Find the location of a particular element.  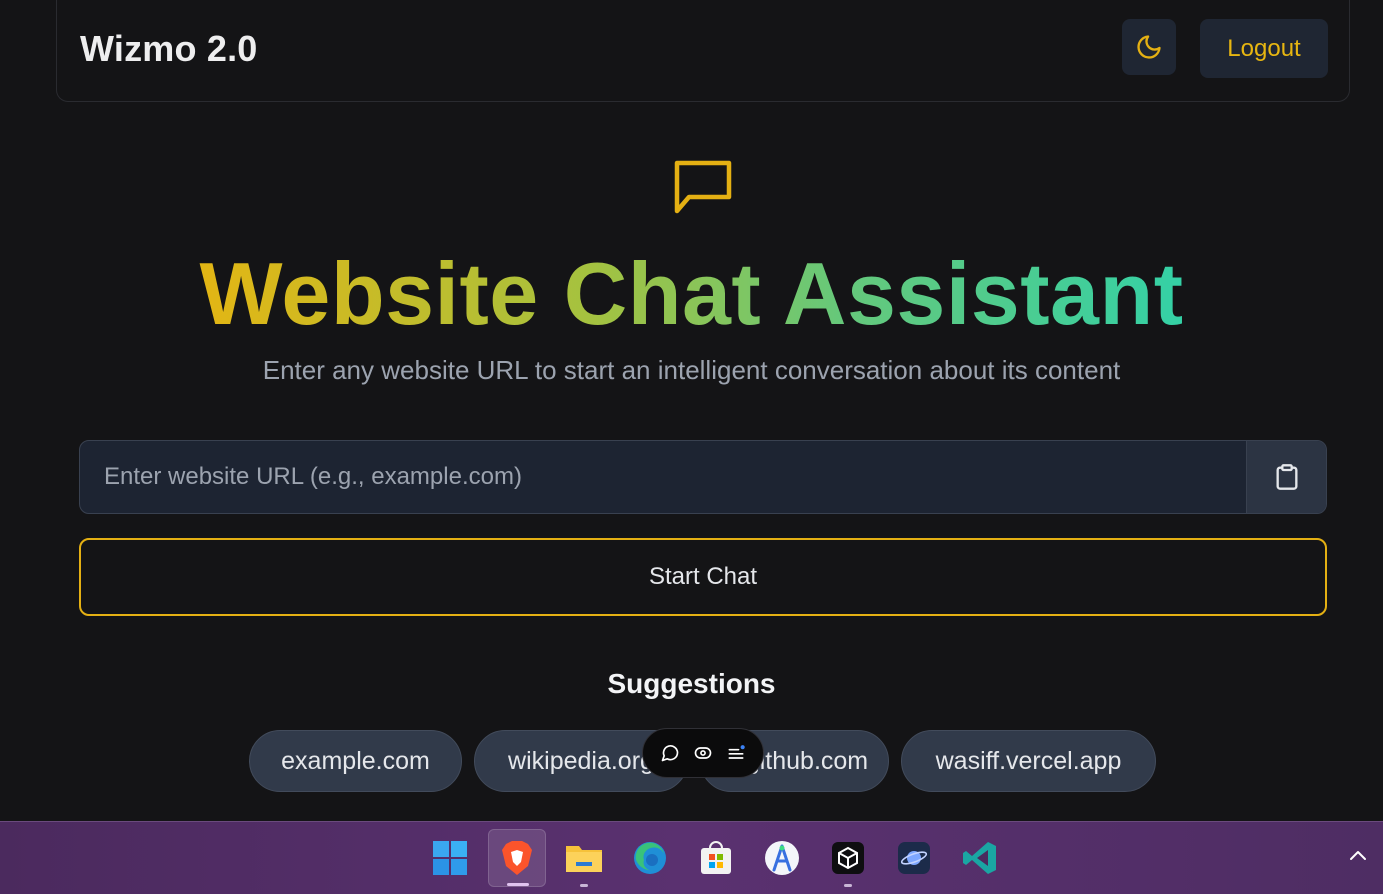

page-title: Website Chat Assistant is located at coordinates (691, 293).